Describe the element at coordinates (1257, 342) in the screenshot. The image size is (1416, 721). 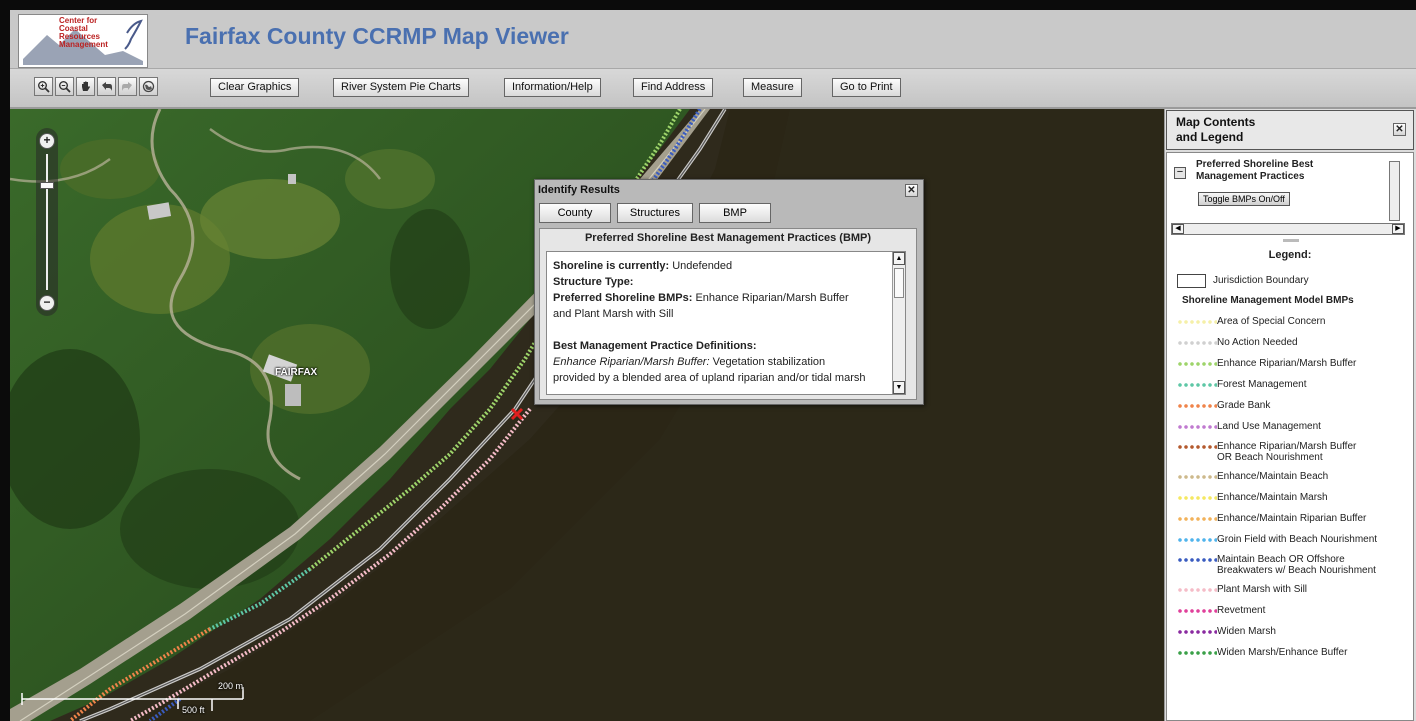
I see `legend-item-label: No Action Needed` at that location.